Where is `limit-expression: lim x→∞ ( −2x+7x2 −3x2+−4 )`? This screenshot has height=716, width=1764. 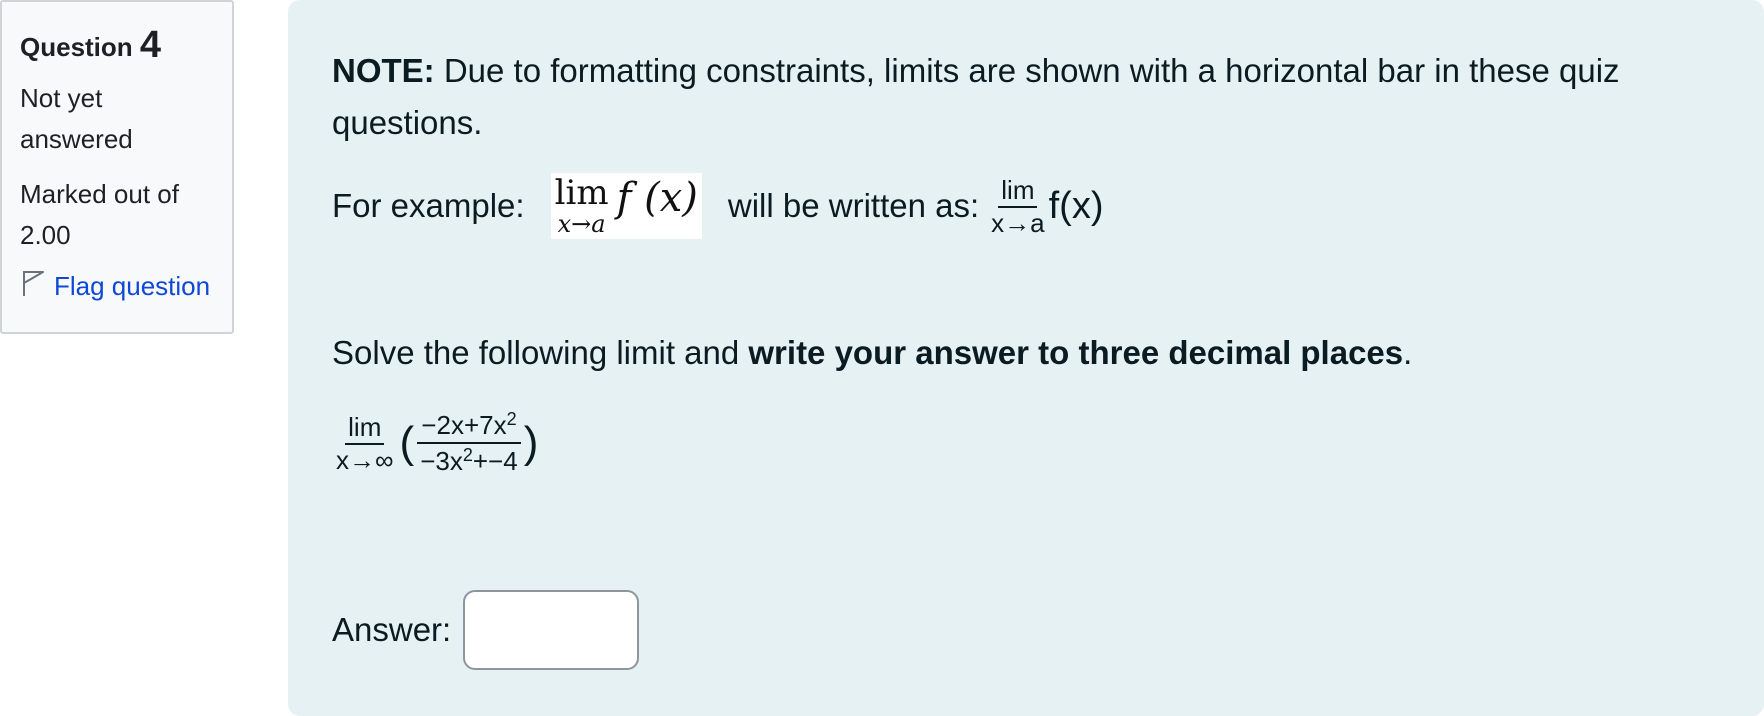 limit-expression: lim x→∞ ( −2x+7x2 −3x2+−4 ) is located at coordinates (1026, 441).